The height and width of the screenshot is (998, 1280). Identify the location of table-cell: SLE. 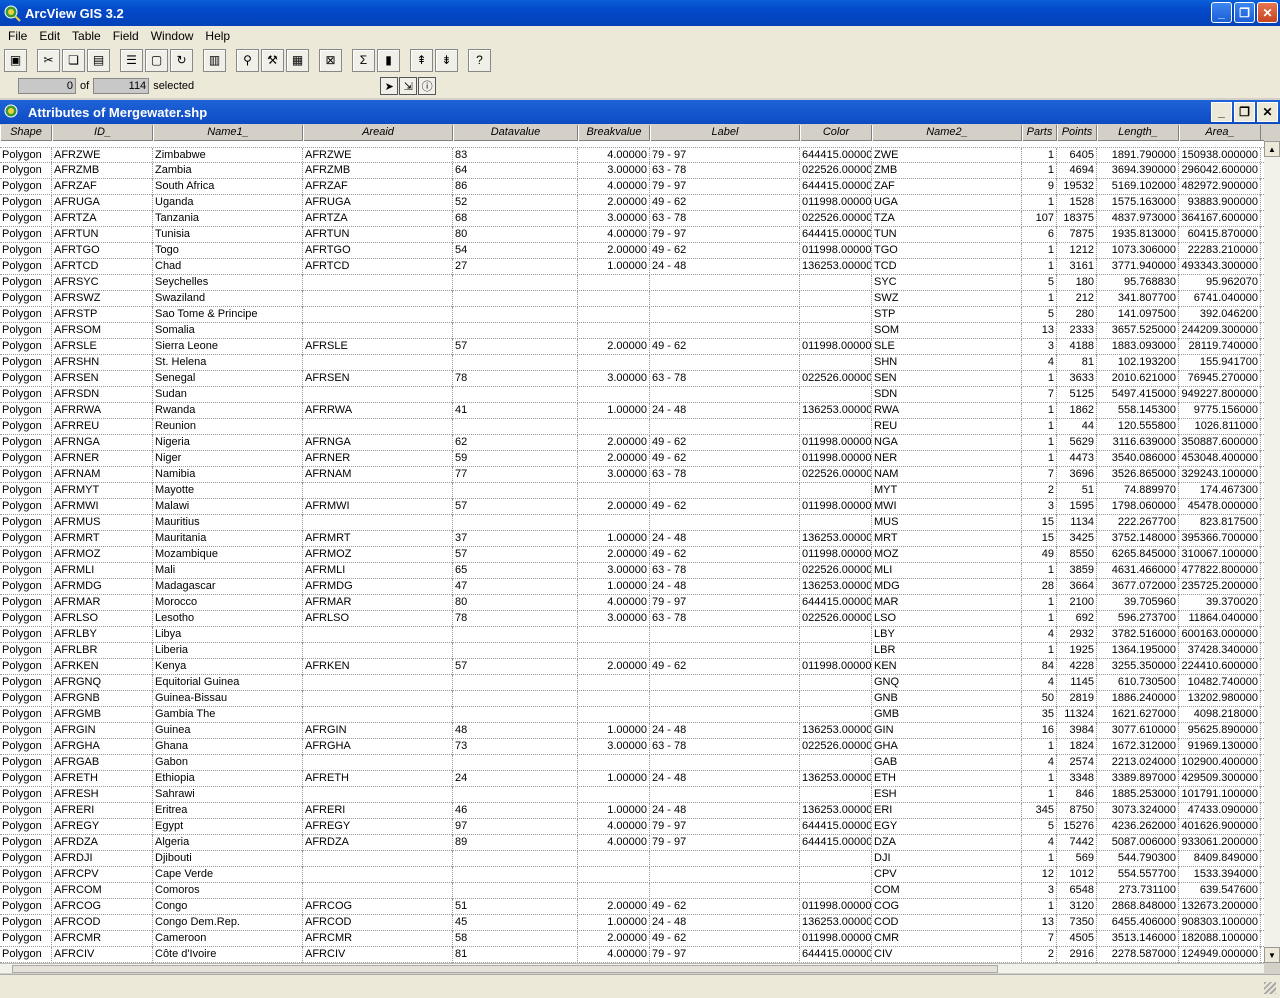
(947, 347).